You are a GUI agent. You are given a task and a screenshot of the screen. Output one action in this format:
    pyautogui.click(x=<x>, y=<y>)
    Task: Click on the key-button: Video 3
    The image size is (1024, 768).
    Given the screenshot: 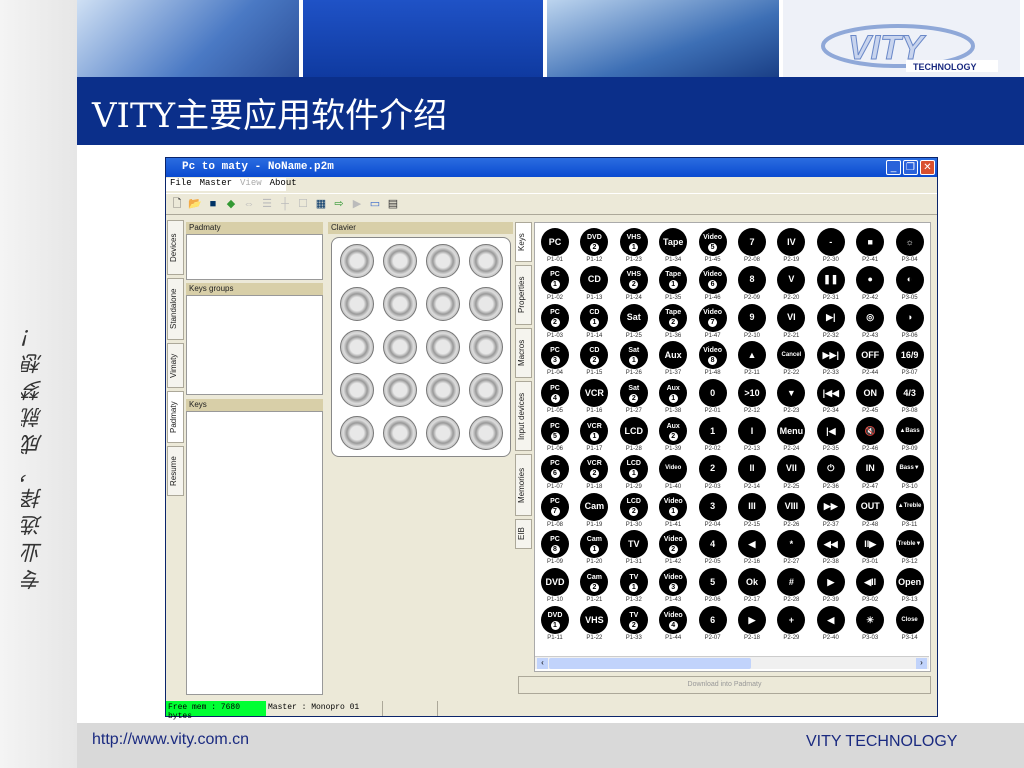 What is the action you would take?
    pyautogui.click(x=673, y=582)
    